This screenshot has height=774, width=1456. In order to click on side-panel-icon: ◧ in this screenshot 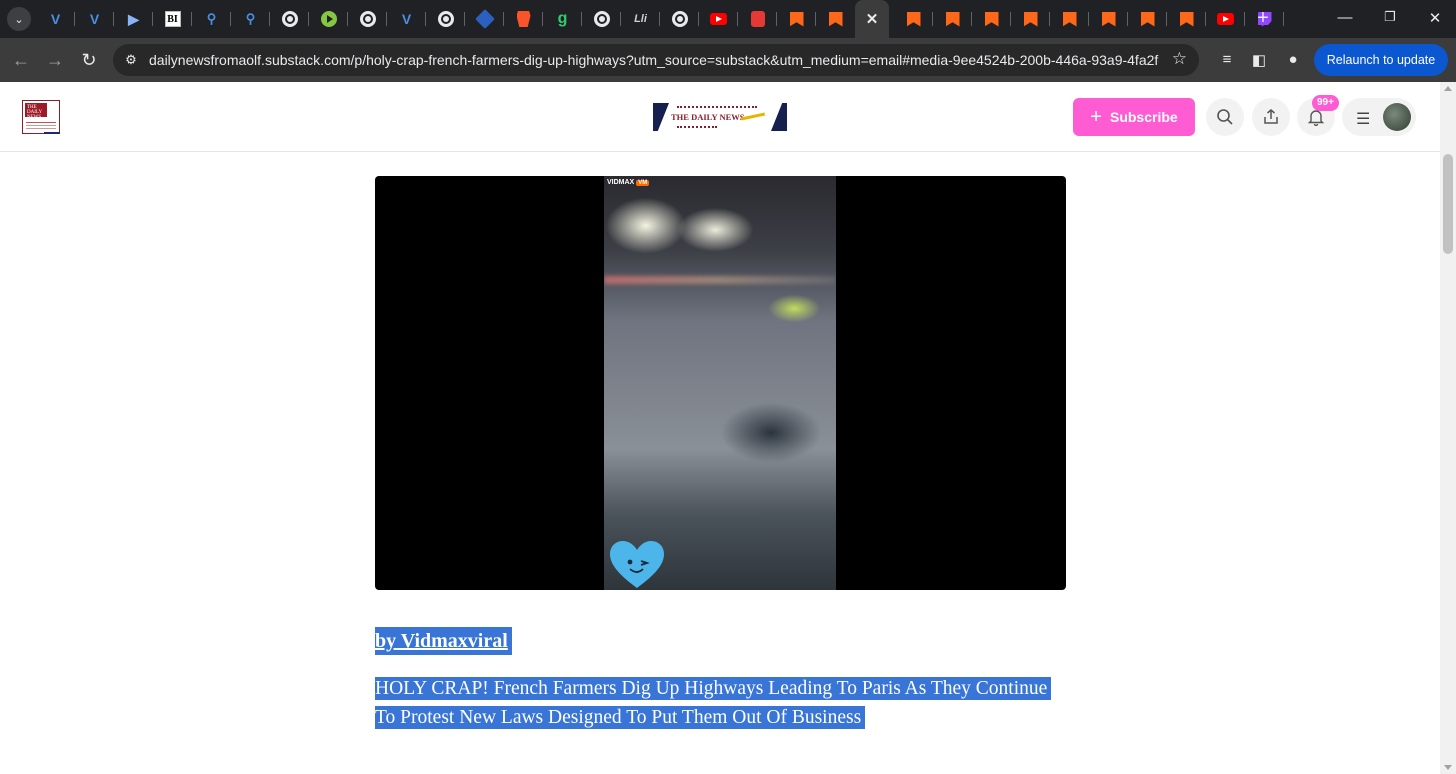, I will do `click(1259, 60)`.